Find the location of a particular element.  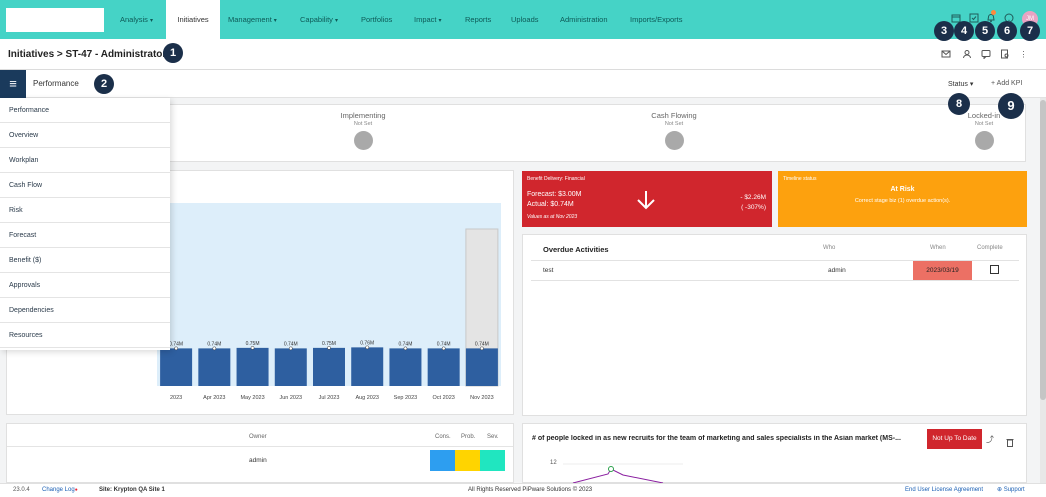

sidebar-item-overview: Overview is located at coordinates (85, 135).